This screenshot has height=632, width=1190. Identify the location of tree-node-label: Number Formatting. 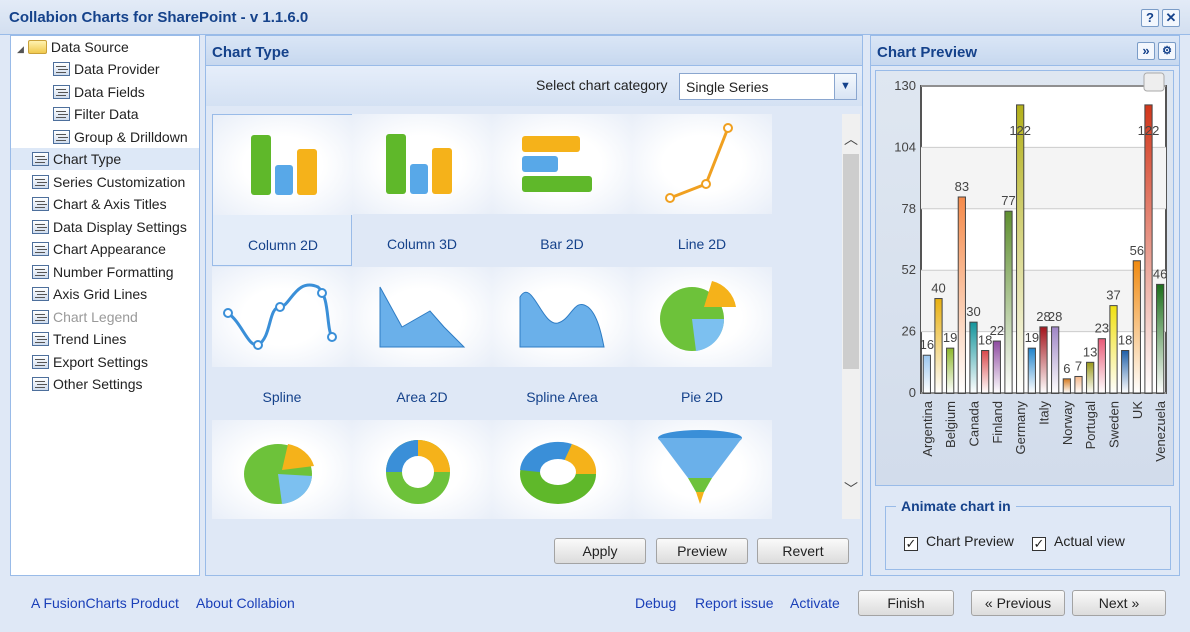
(113, 271).